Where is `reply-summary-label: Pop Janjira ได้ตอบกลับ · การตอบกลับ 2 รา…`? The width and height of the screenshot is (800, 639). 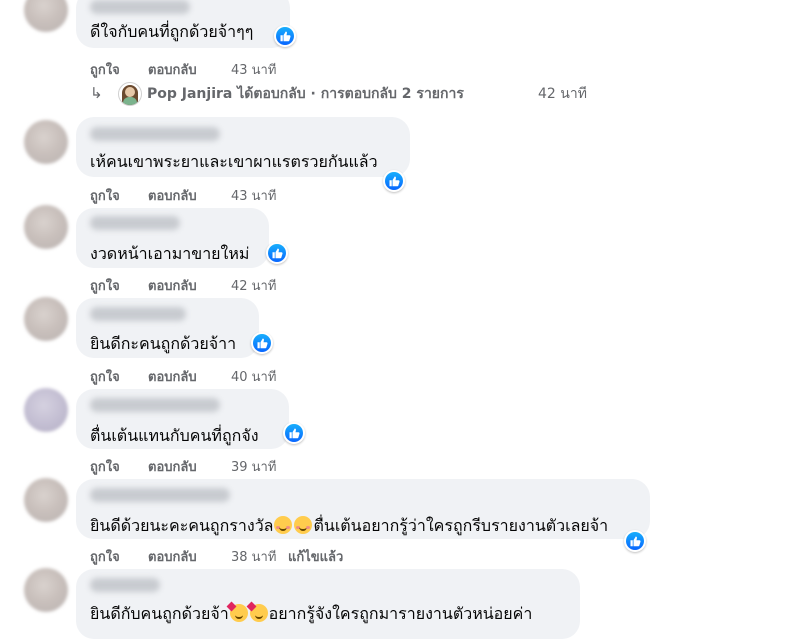 reply-summary-label: Pop Janjira ได้ตอบกลับ · การตอบกลับ 2 รา… is located at coordinates (305, 94).